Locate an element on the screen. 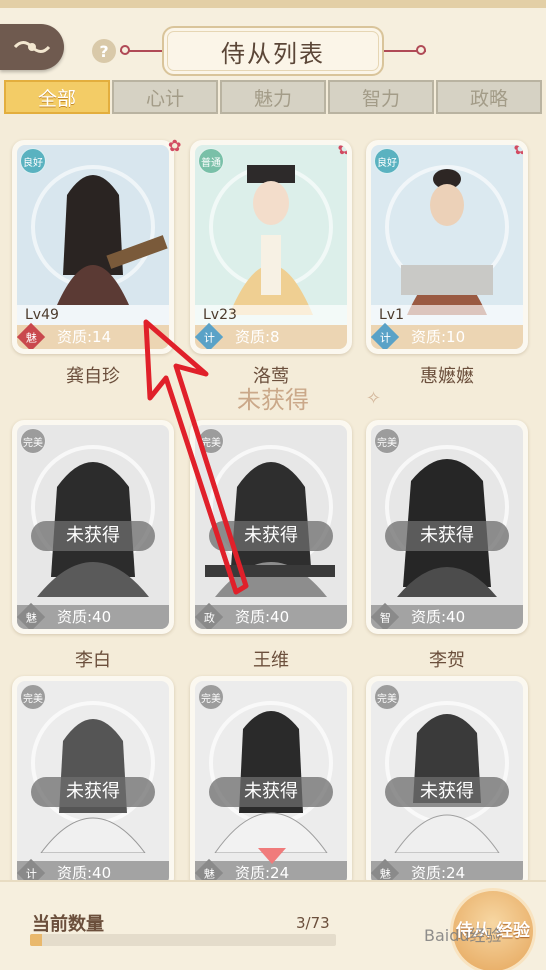 This screenshot has width=546, height=970. rarity-badge: 良好 is located at coordinates (33, 161).